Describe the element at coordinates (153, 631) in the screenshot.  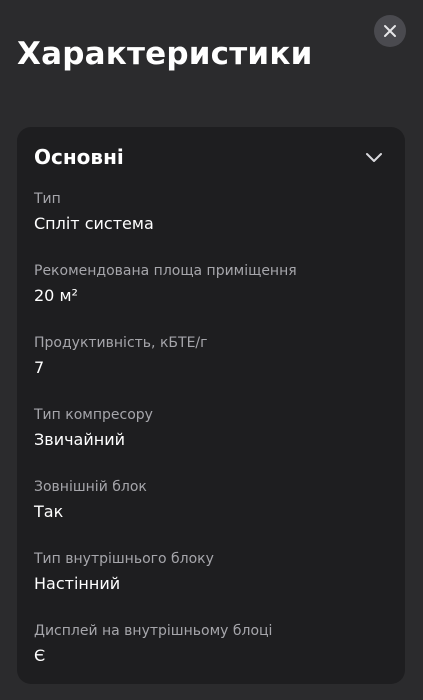
I see `spec-label: Дисплей на внутрішньому блоці` at that location.